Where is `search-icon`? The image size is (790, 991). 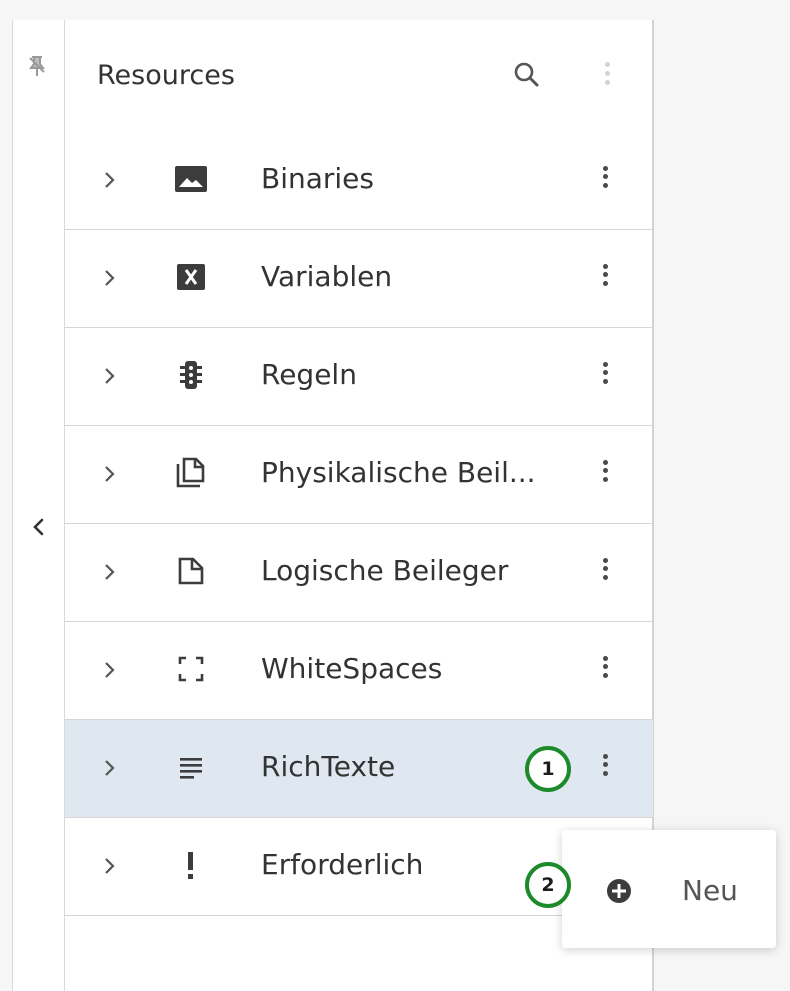
search-icon is located at coordinates (526, 74).